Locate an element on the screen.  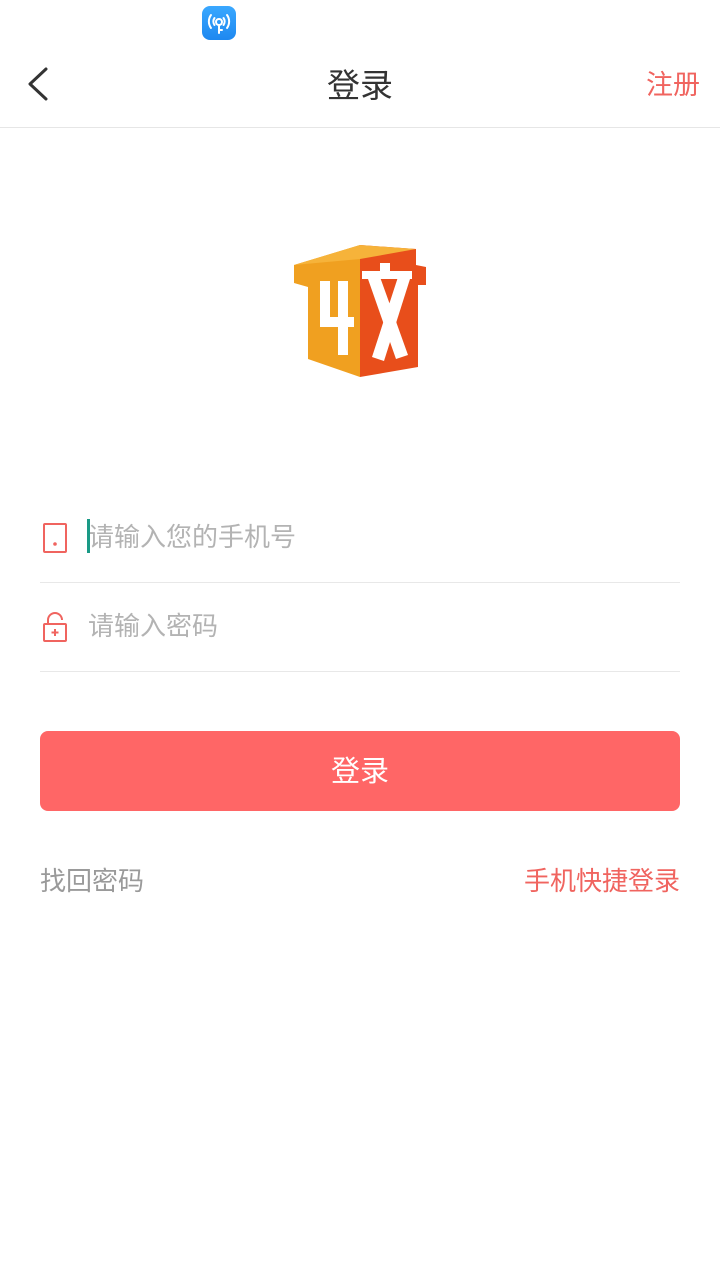
page-title: 登录 is located at coordinates (360, 85).